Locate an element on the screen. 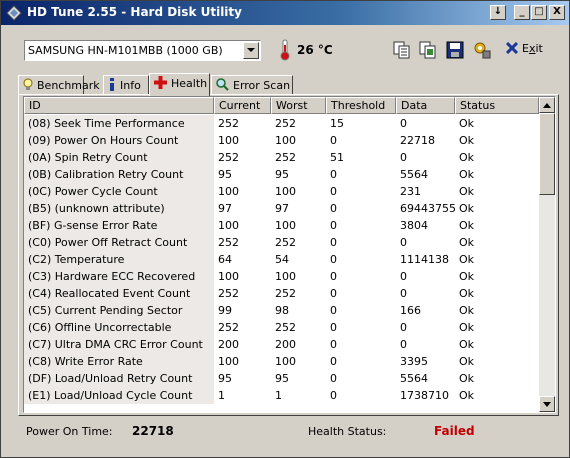  table-row: (C6) Offline Uncorrectable 252 252 0 0 Ok is located at coordinates (281, 327).